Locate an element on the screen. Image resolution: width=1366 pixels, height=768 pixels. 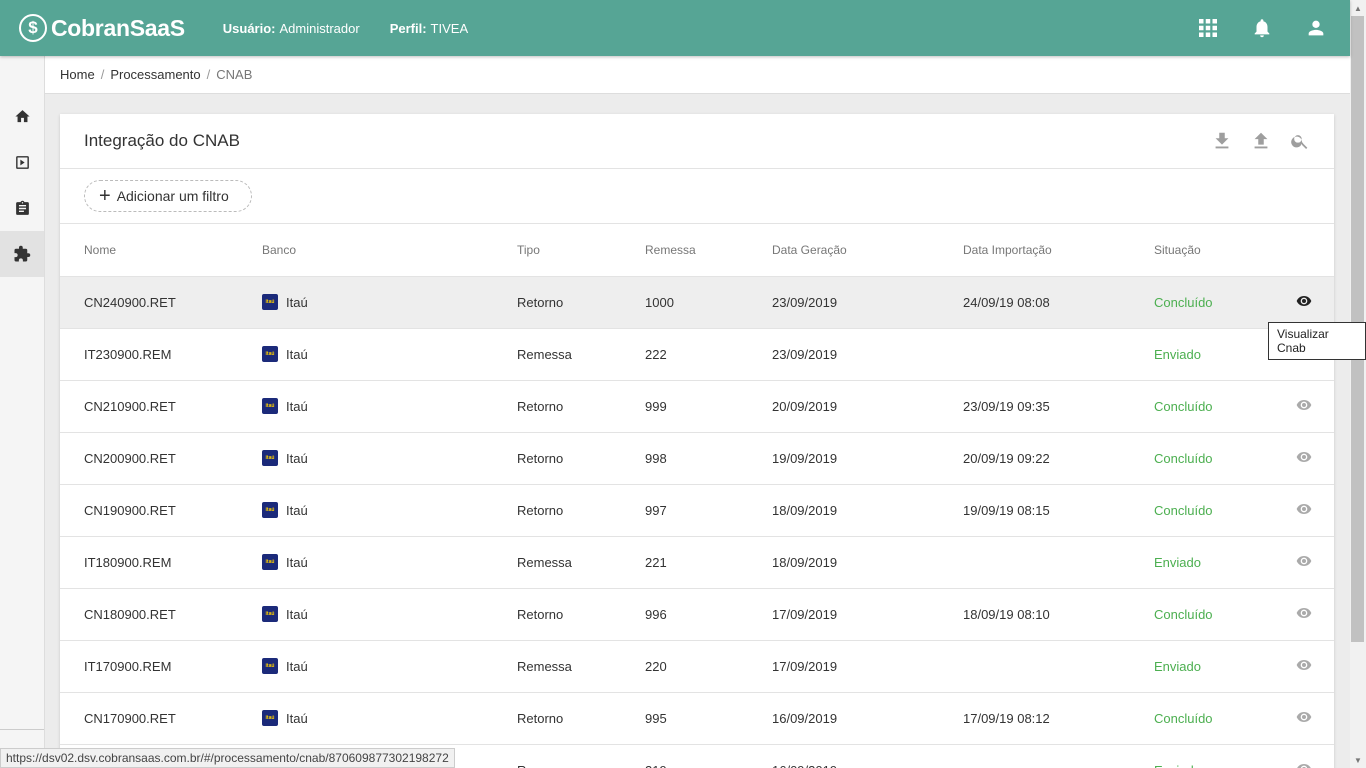
cell-remessa: 219 is located at coordinates (708, 756).